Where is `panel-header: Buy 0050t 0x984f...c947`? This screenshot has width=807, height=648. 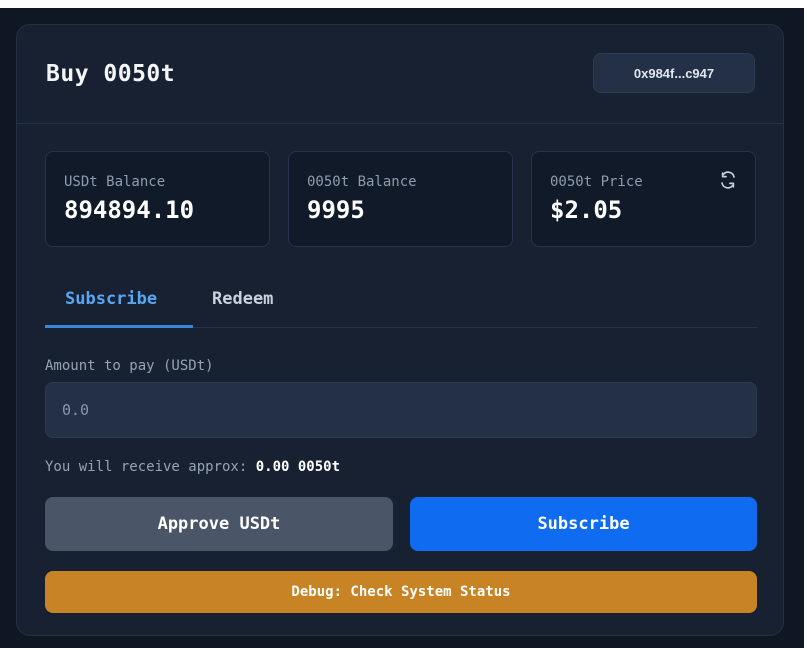 panel-header: Buy 0050t 0x984f...c947 is located at coordinates (400, 74).